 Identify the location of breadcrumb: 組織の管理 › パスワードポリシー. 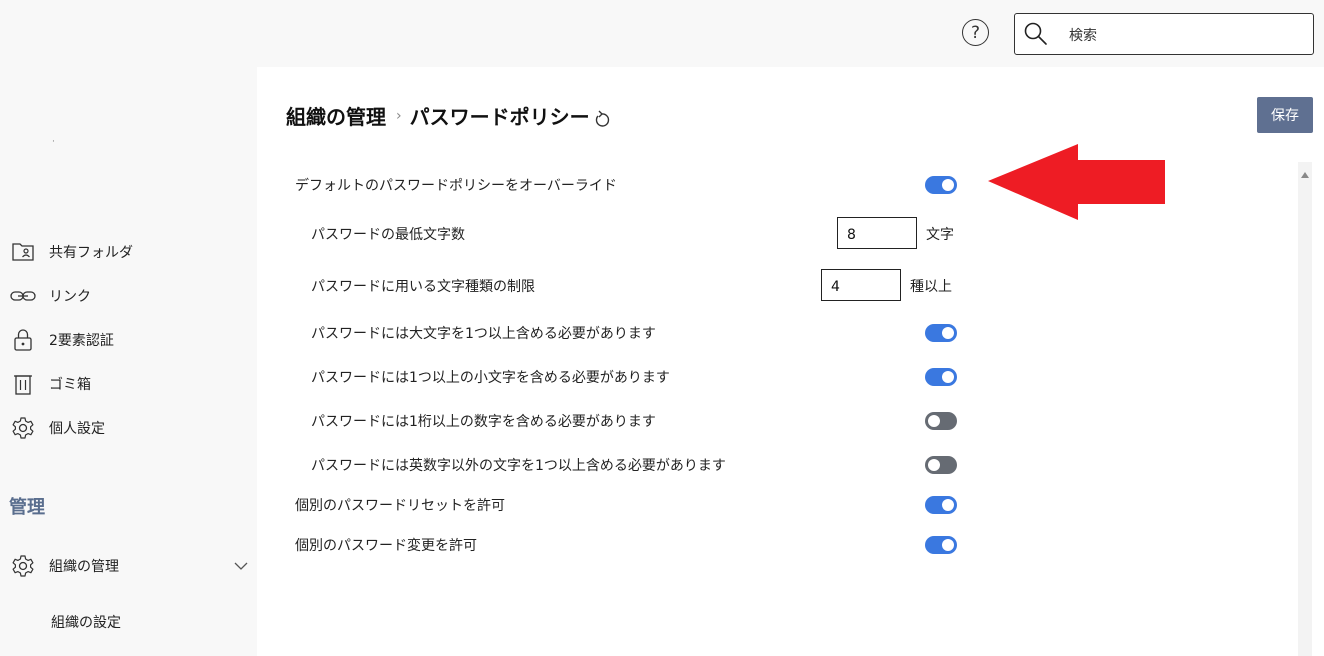
(449, 115).